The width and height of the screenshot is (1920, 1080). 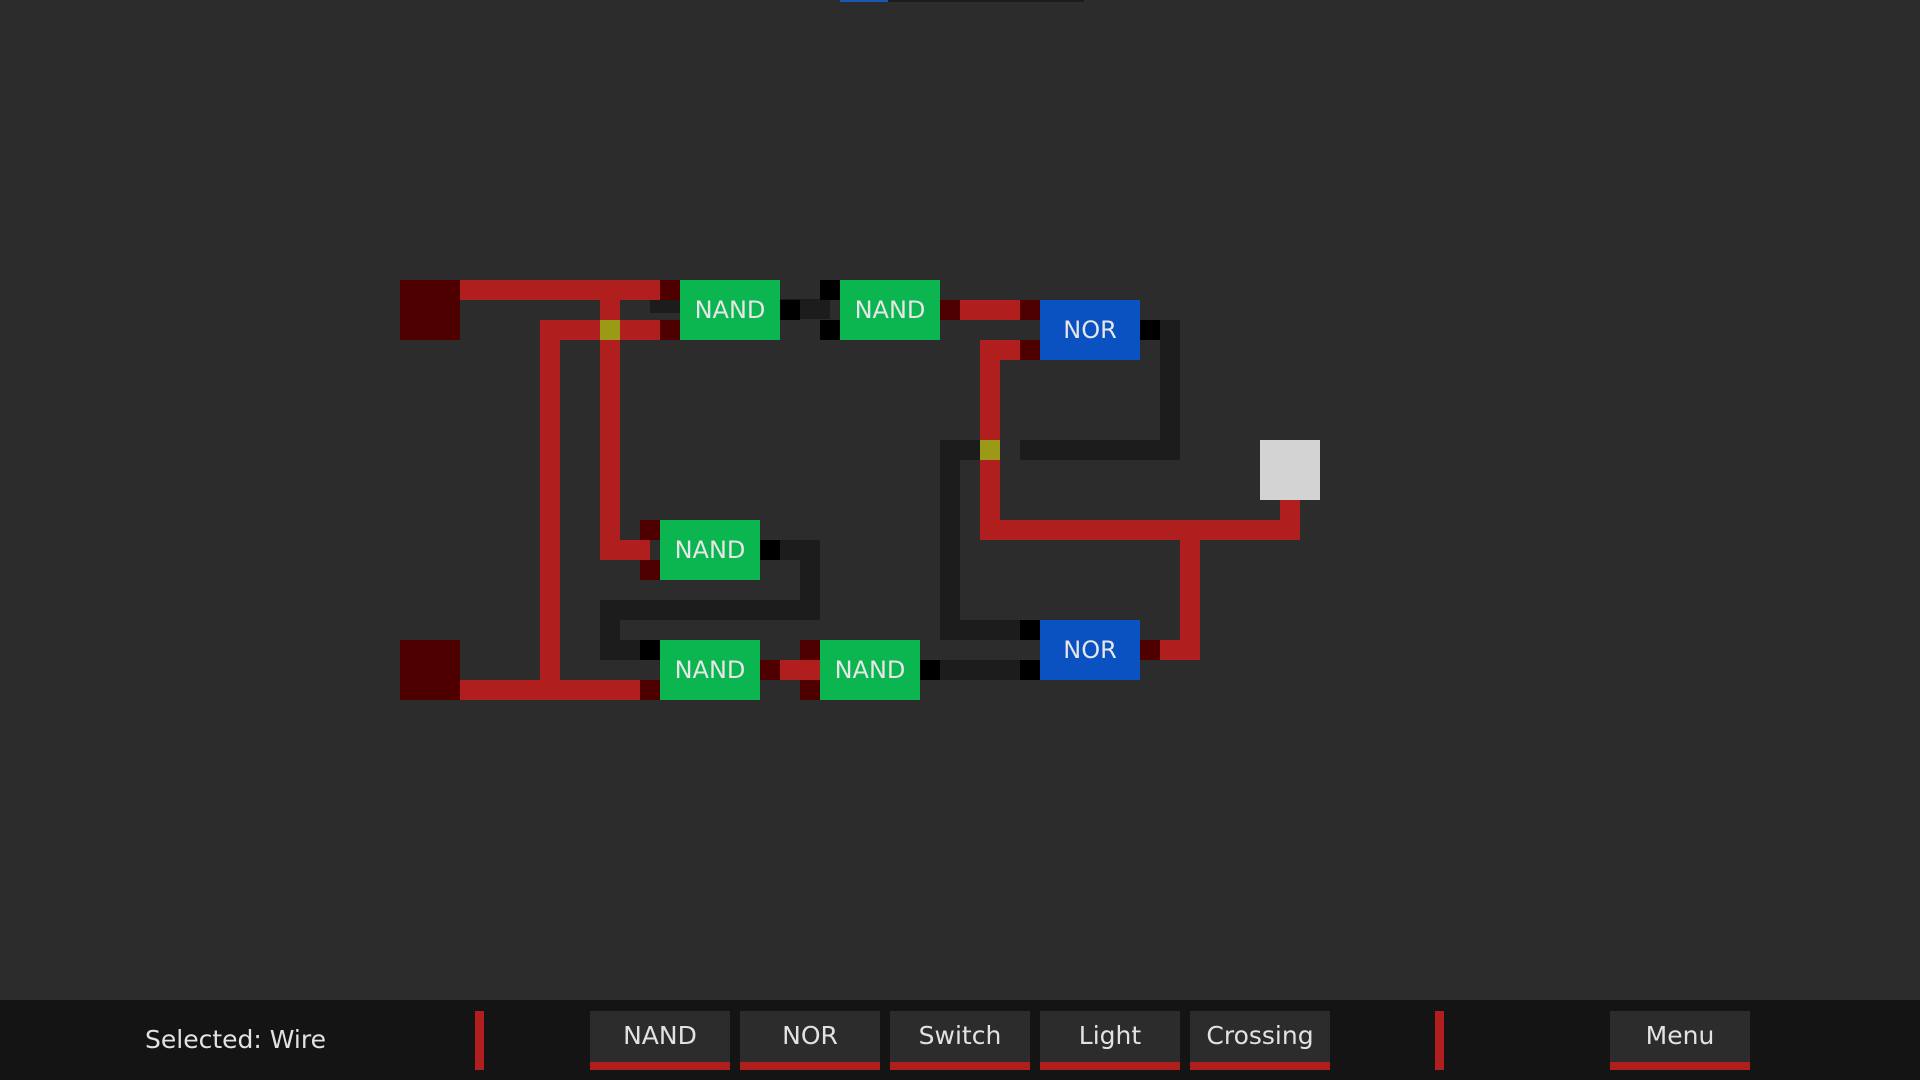 What do you see at coordinates (960, 1040) in the screenshot?
I see `switch-tool-button: Switch` at bounding box center [960, 1040].